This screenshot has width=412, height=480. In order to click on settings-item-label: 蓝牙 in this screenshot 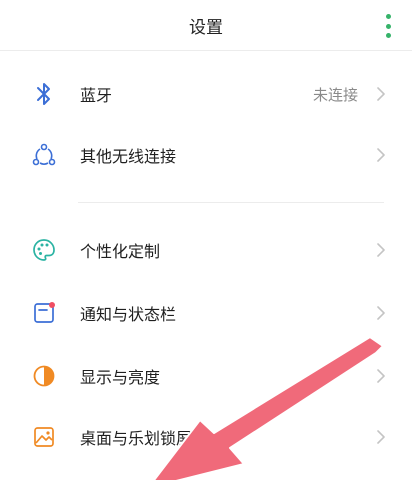, I will do `click(96, 95)`.